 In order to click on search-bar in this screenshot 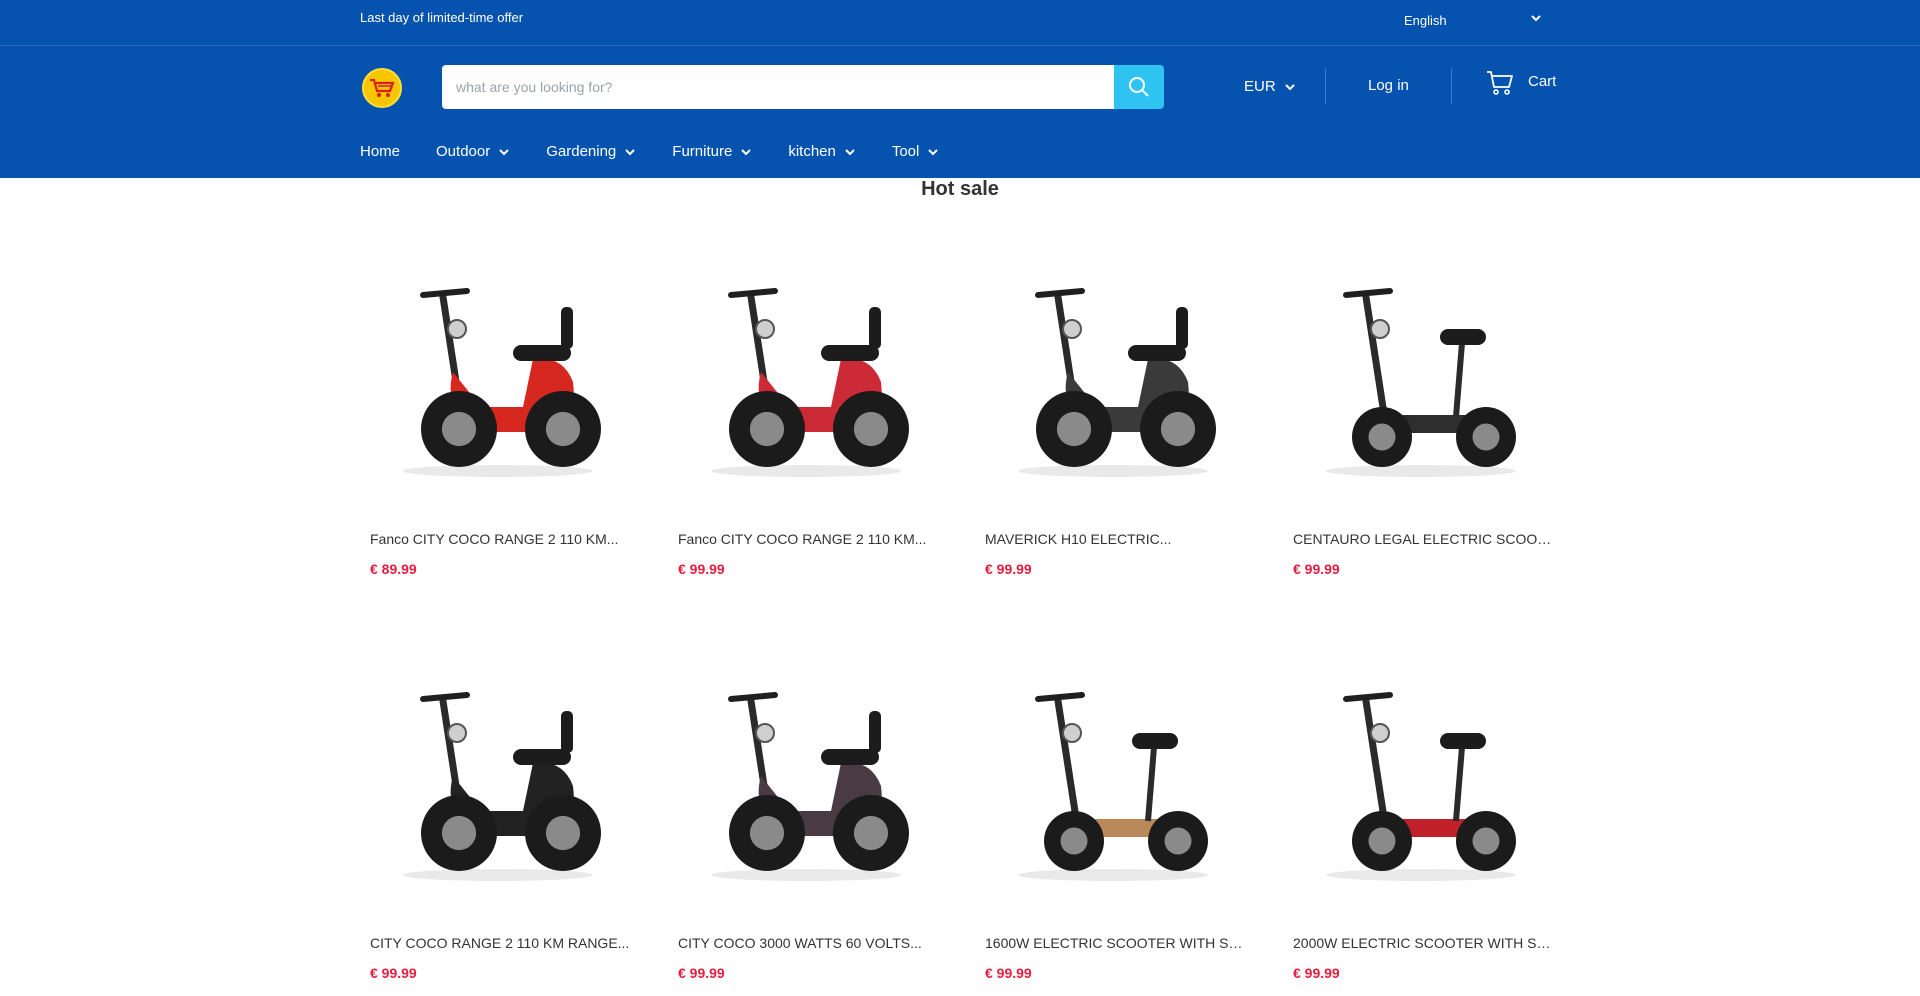, I will do `click(803, 87)`.